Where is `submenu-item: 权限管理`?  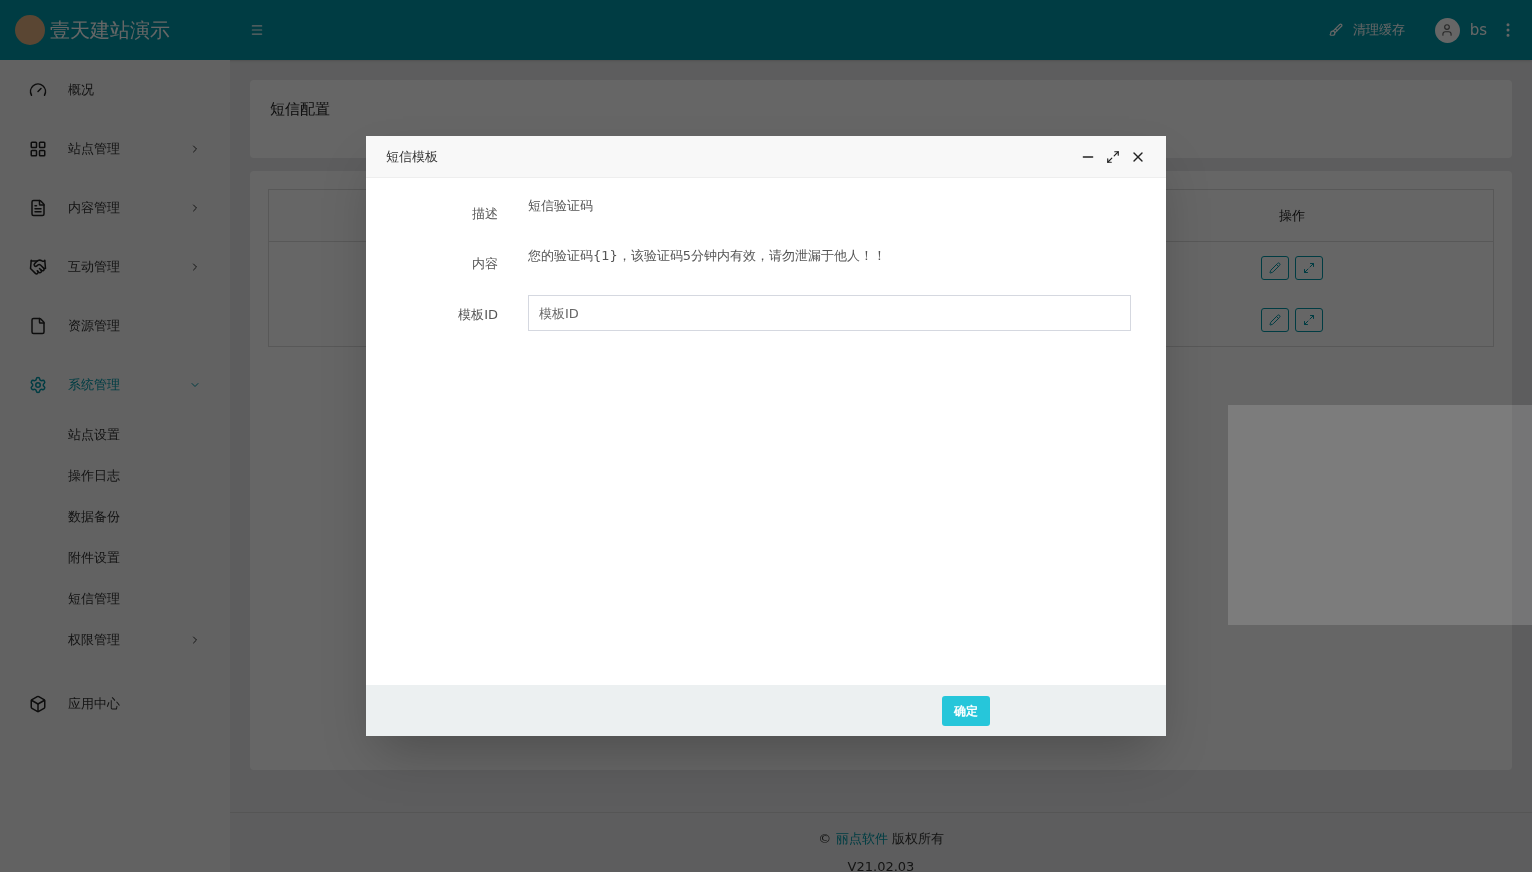
submenu-item: 权限管理 is located at coordinates (115, 639).